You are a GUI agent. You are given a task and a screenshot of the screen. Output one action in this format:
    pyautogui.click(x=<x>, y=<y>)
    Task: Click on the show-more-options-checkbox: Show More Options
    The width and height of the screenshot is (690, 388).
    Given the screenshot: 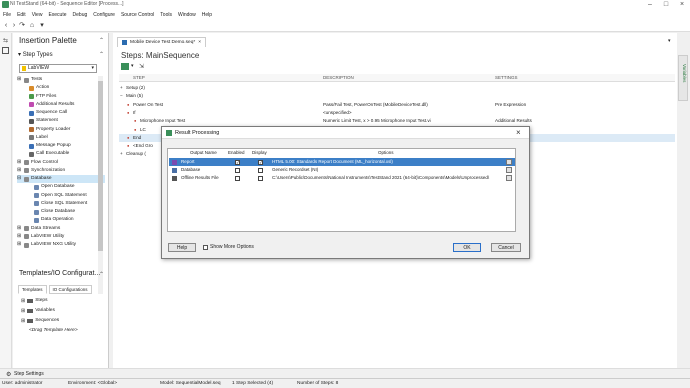 What is the action you would take?
    pyautogui.click(x=228, y=247)
    